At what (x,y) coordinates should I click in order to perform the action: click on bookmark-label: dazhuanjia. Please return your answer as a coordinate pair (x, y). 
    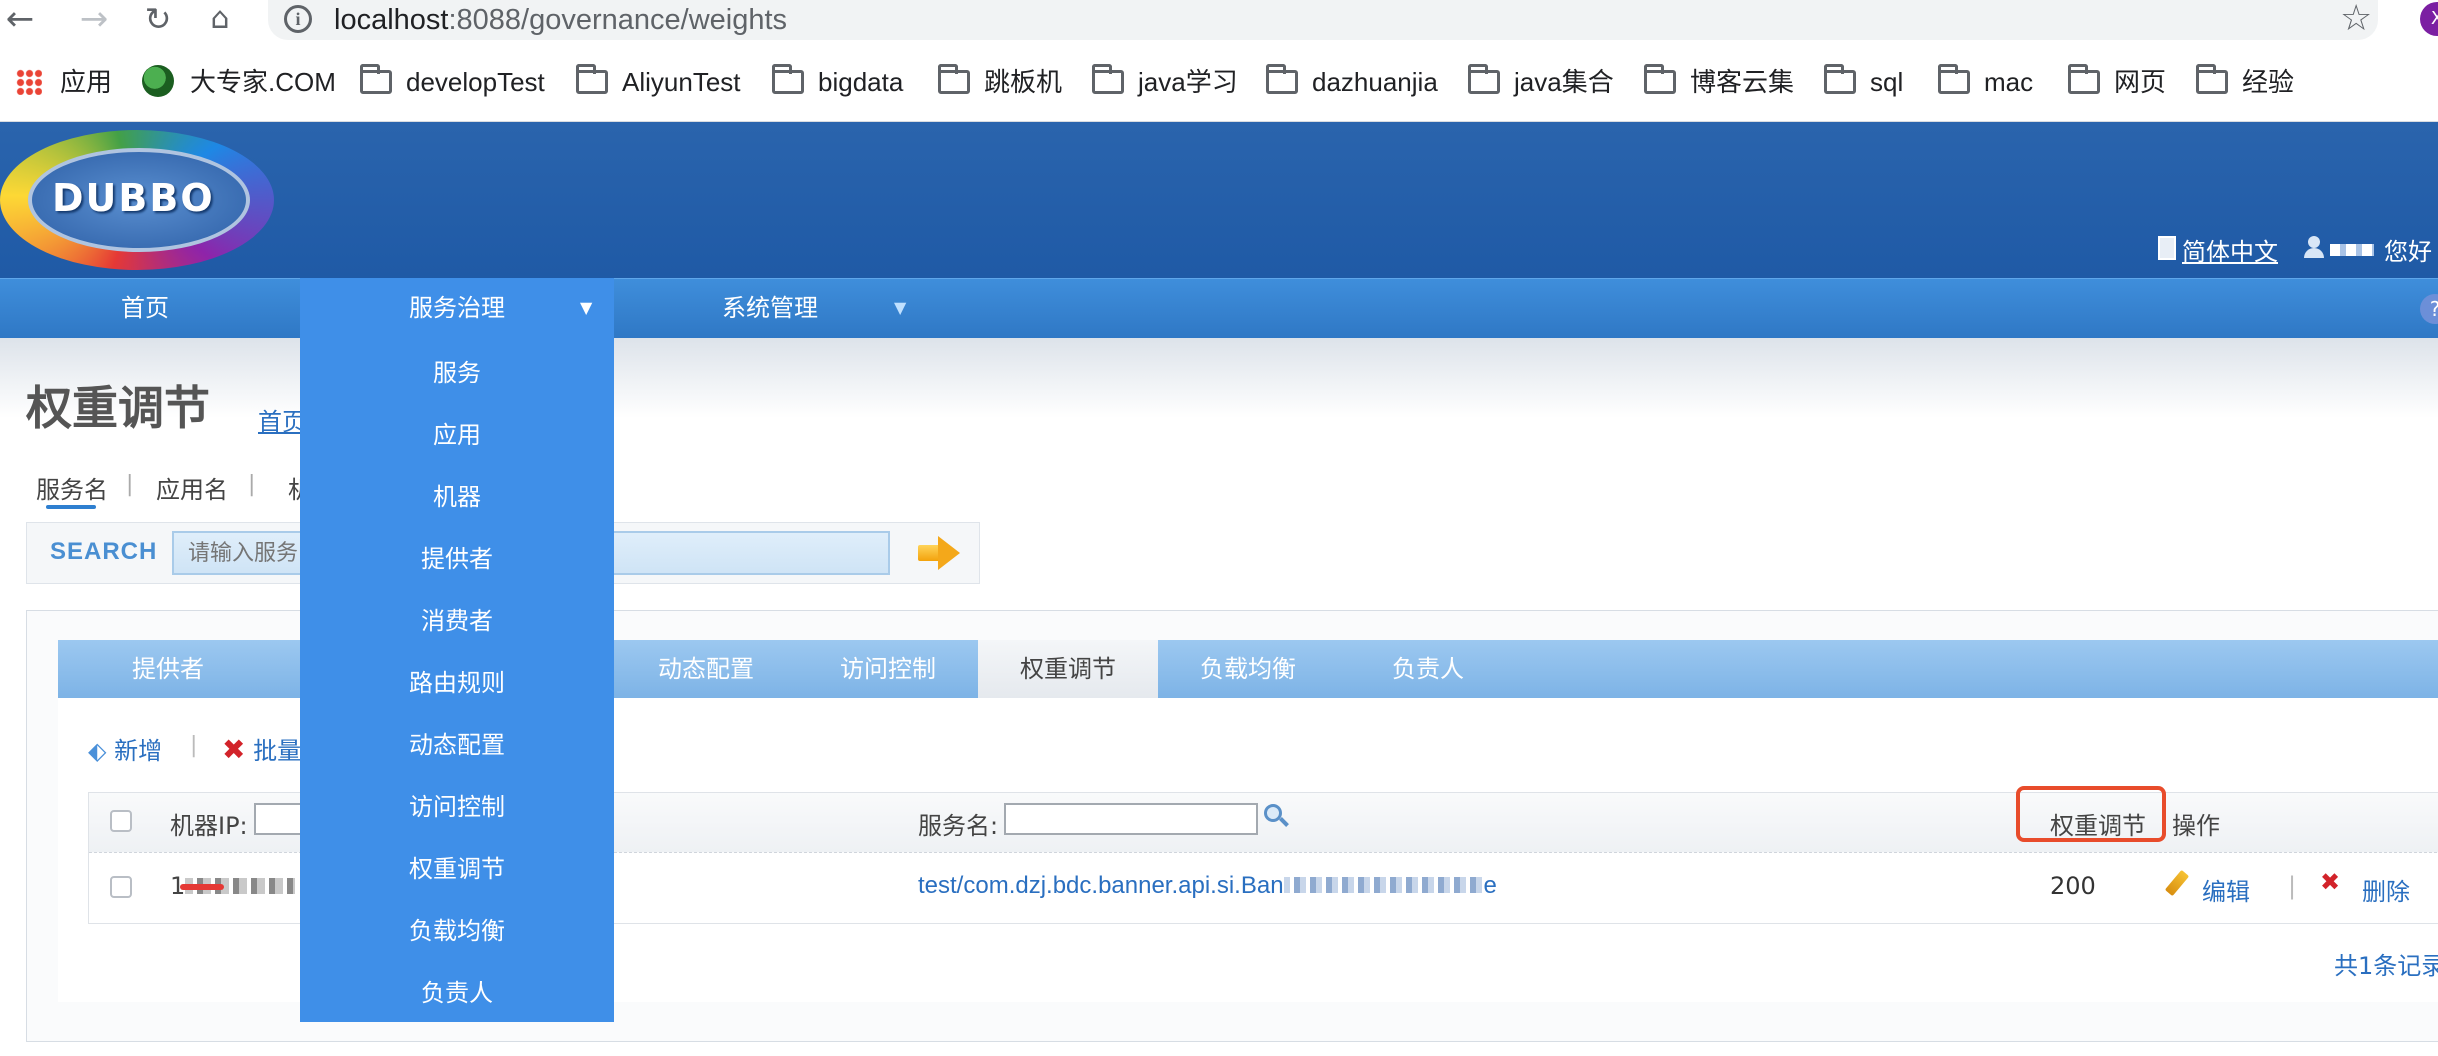
    Looking at the image, I should click on (1375, 82).